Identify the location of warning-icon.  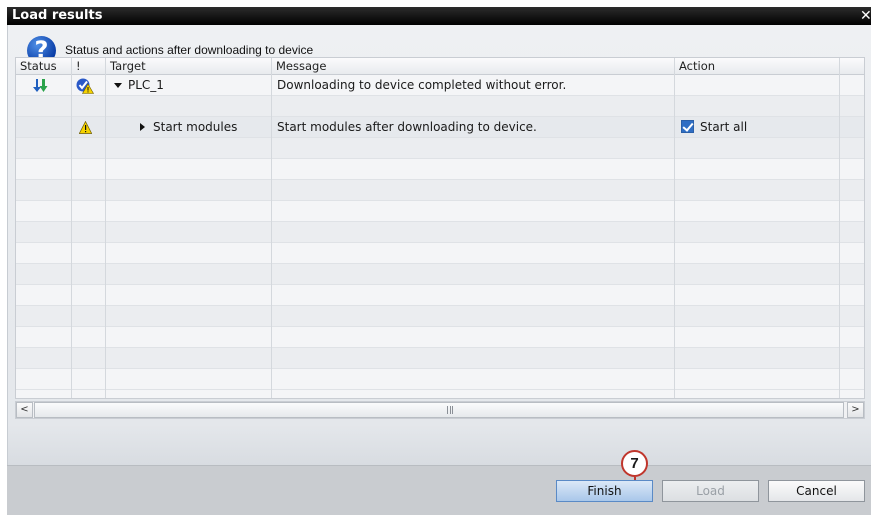
(85, 127).